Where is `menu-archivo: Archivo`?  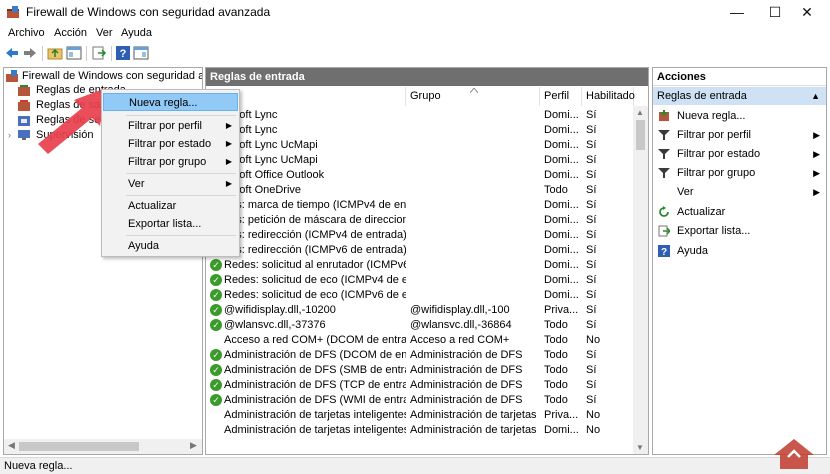 menu-archivo: Archivo is located at coordinates (26, 33).